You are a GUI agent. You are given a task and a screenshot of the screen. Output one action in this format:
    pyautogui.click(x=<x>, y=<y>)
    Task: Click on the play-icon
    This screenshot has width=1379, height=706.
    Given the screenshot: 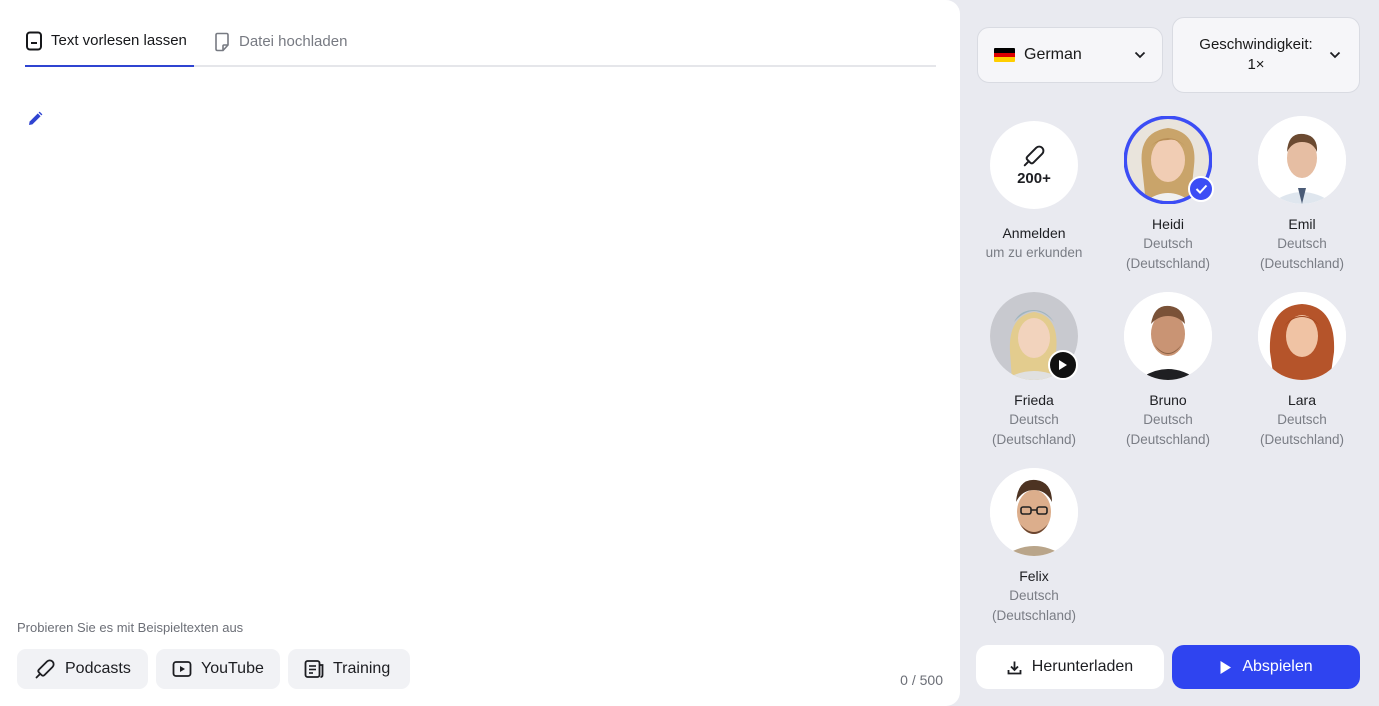 What is the action you would take?
    pyautogui.click(x=1226, y=667)
    